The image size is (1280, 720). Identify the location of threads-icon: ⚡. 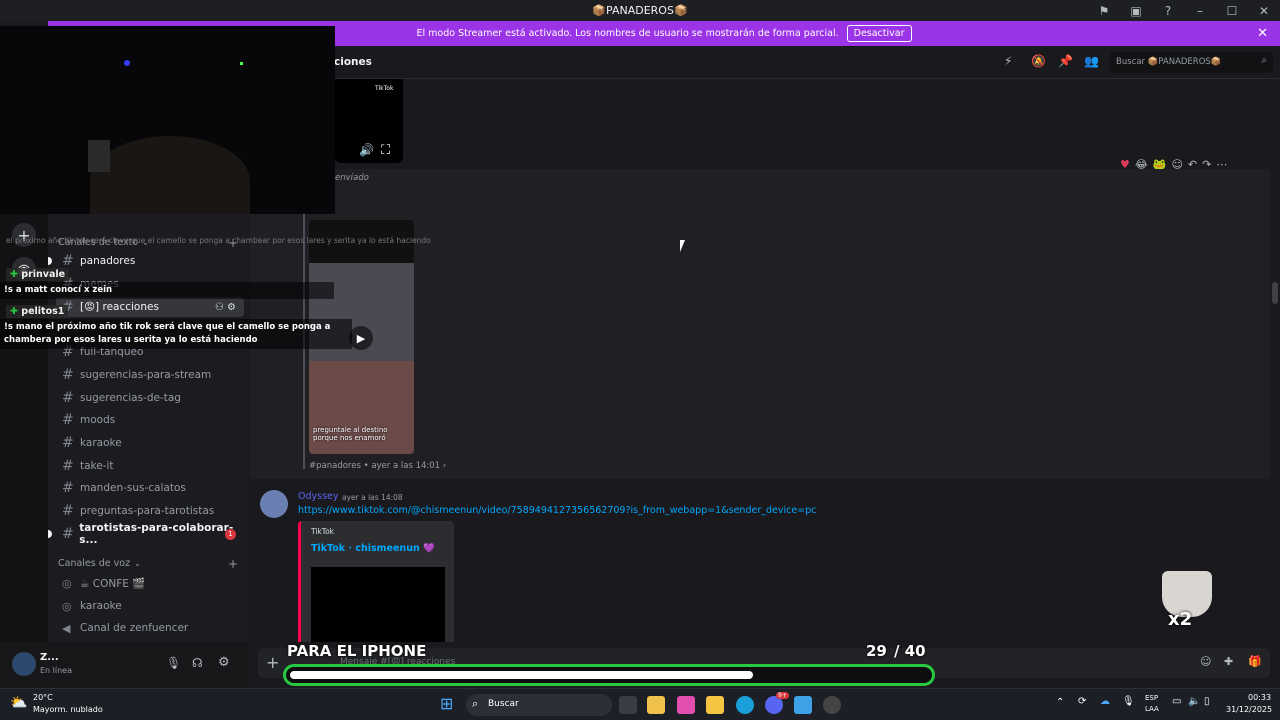
(1008, 61).